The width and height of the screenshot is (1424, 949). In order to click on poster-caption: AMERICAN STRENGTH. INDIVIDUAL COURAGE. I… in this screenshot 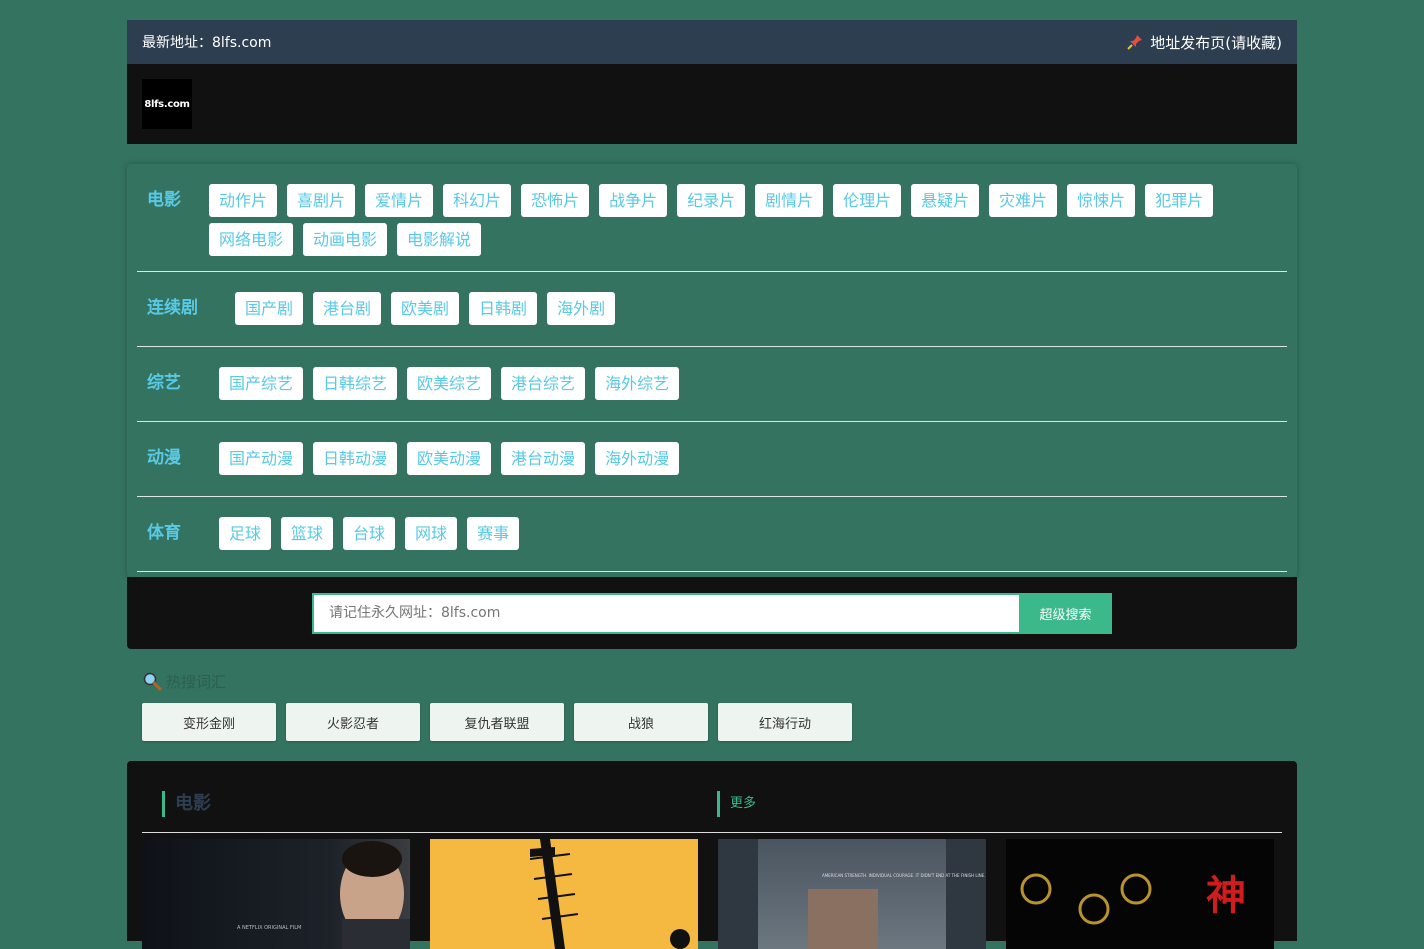, I will do `click(904, 875)`.